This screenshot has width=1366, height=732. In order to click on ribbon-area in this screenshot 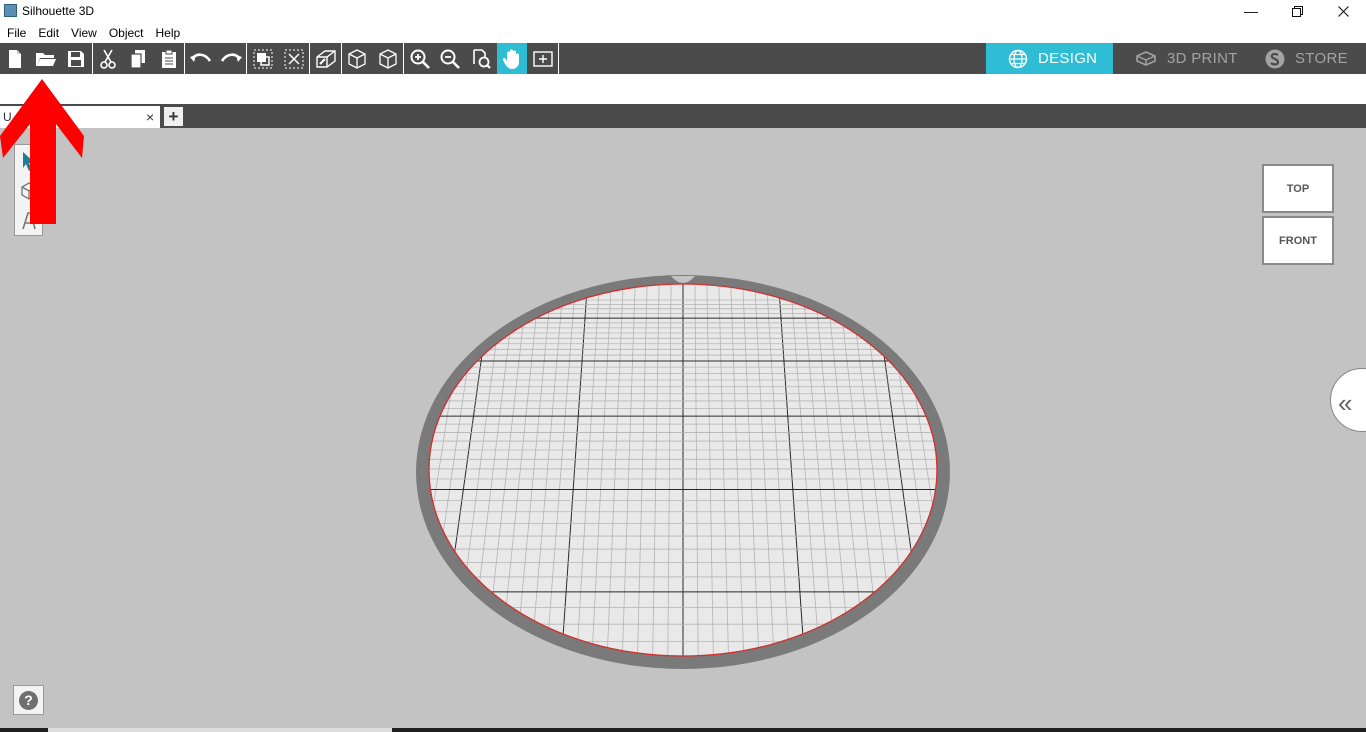, I will do `click(683, 89)`.